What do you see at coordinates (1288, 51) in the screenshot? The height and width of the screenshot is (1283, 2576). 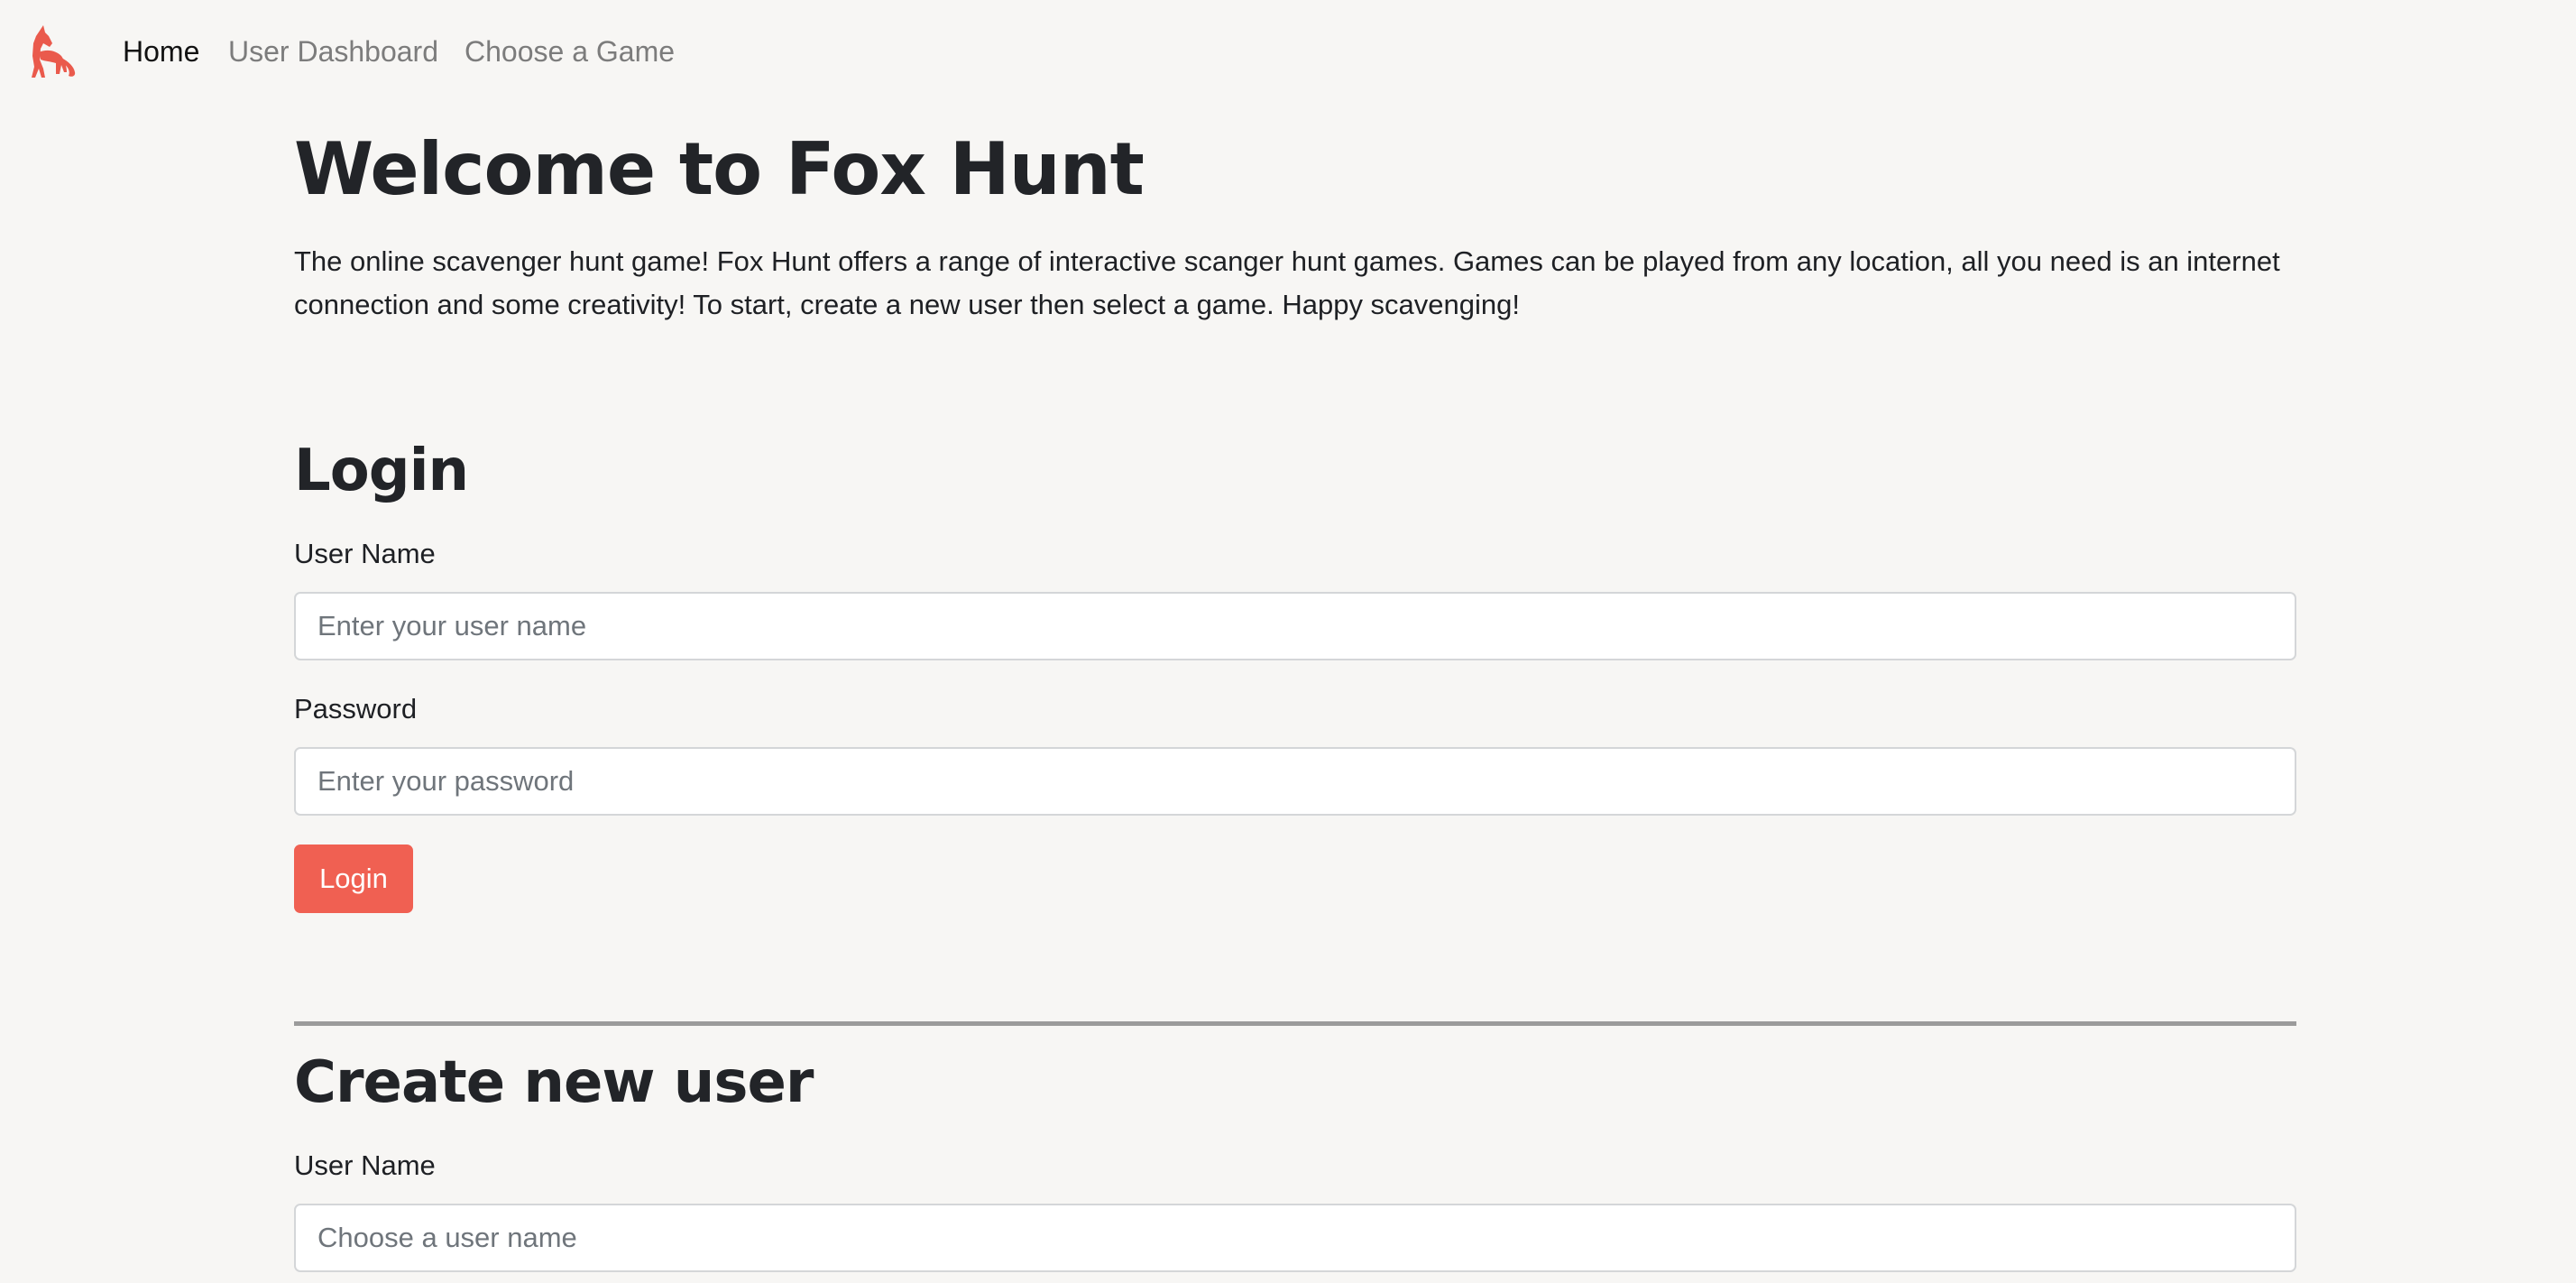 I see `navbar: Home User Dashboard Choose a Game` at bounding box center [1288, 51].